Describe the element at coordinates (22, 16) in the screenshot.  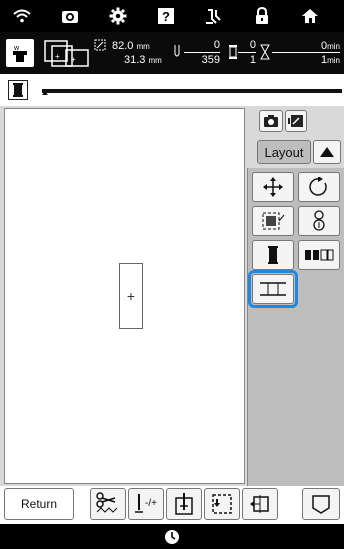
I see `wifi-icon` at that location.